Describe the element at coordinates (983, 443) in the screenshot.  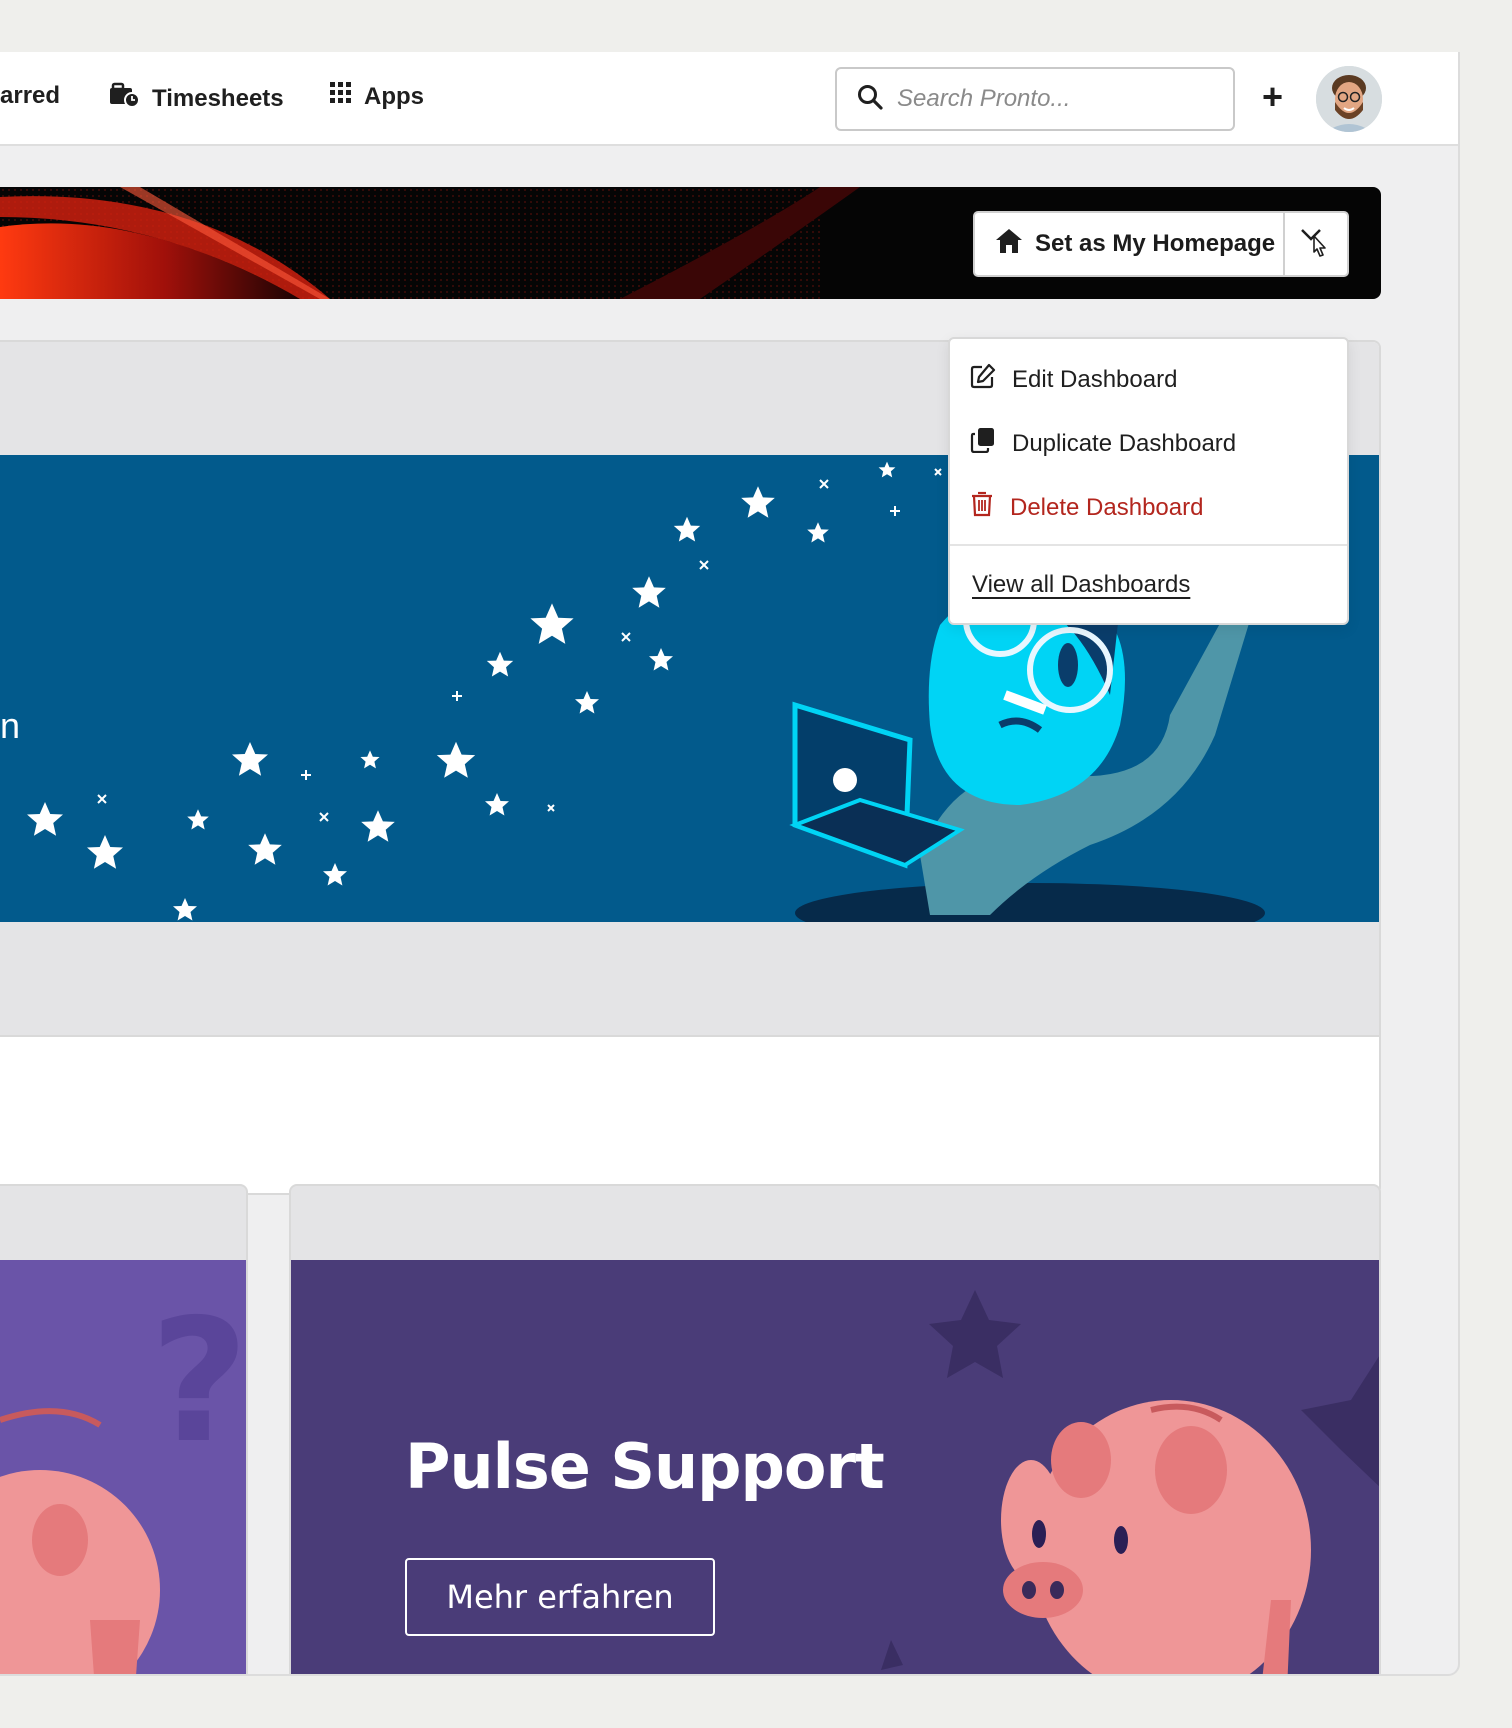
I see `copy-icon` at that location.